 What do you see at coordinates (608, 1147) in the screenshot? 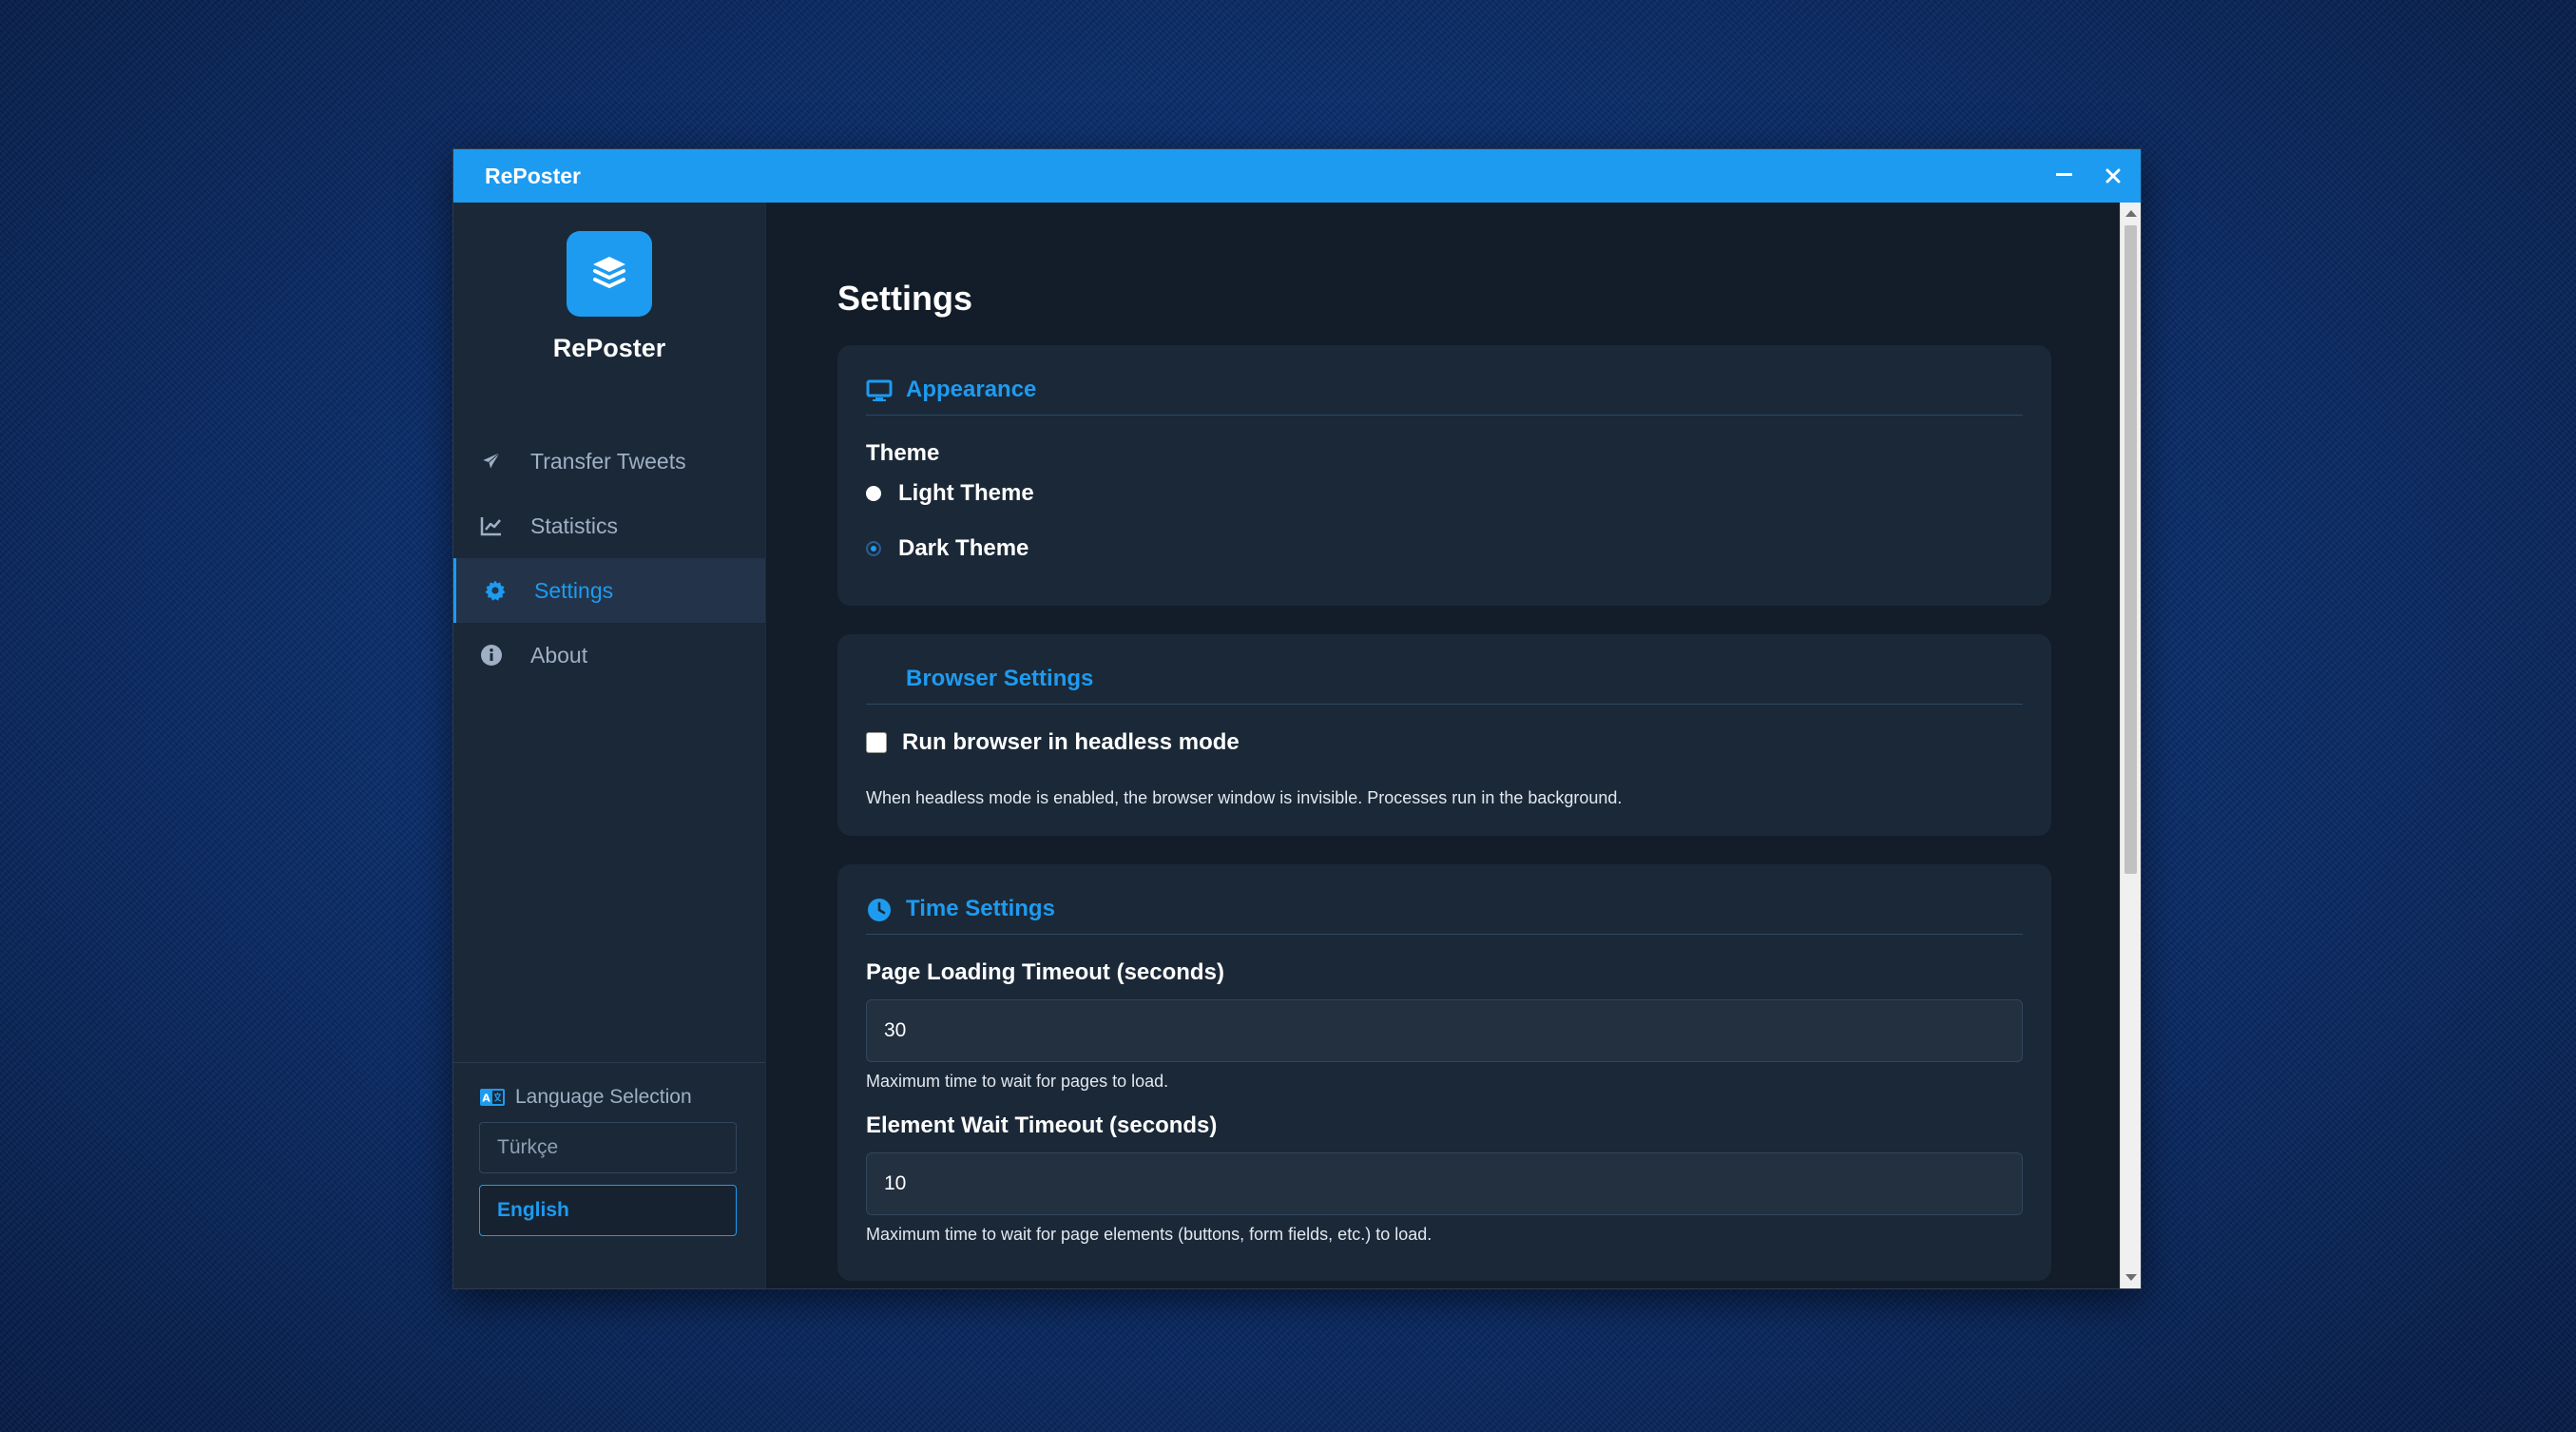
I see `language-option-turkce: Türkçe` at bounding box center [608, 1147].